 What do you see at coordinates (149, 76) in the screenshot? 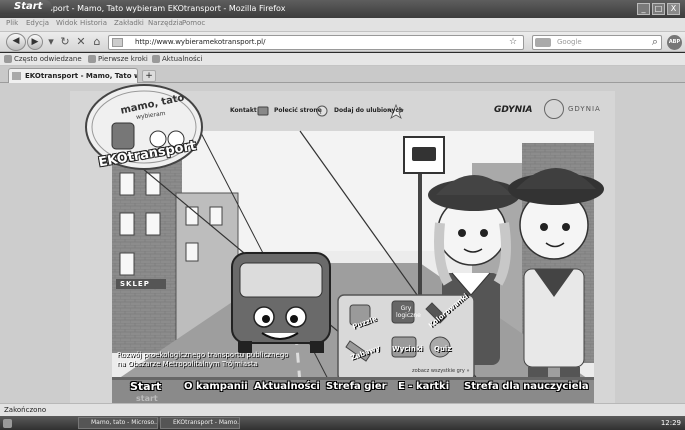
I see `new-tab-button: +` at bounding box center [149, 76].